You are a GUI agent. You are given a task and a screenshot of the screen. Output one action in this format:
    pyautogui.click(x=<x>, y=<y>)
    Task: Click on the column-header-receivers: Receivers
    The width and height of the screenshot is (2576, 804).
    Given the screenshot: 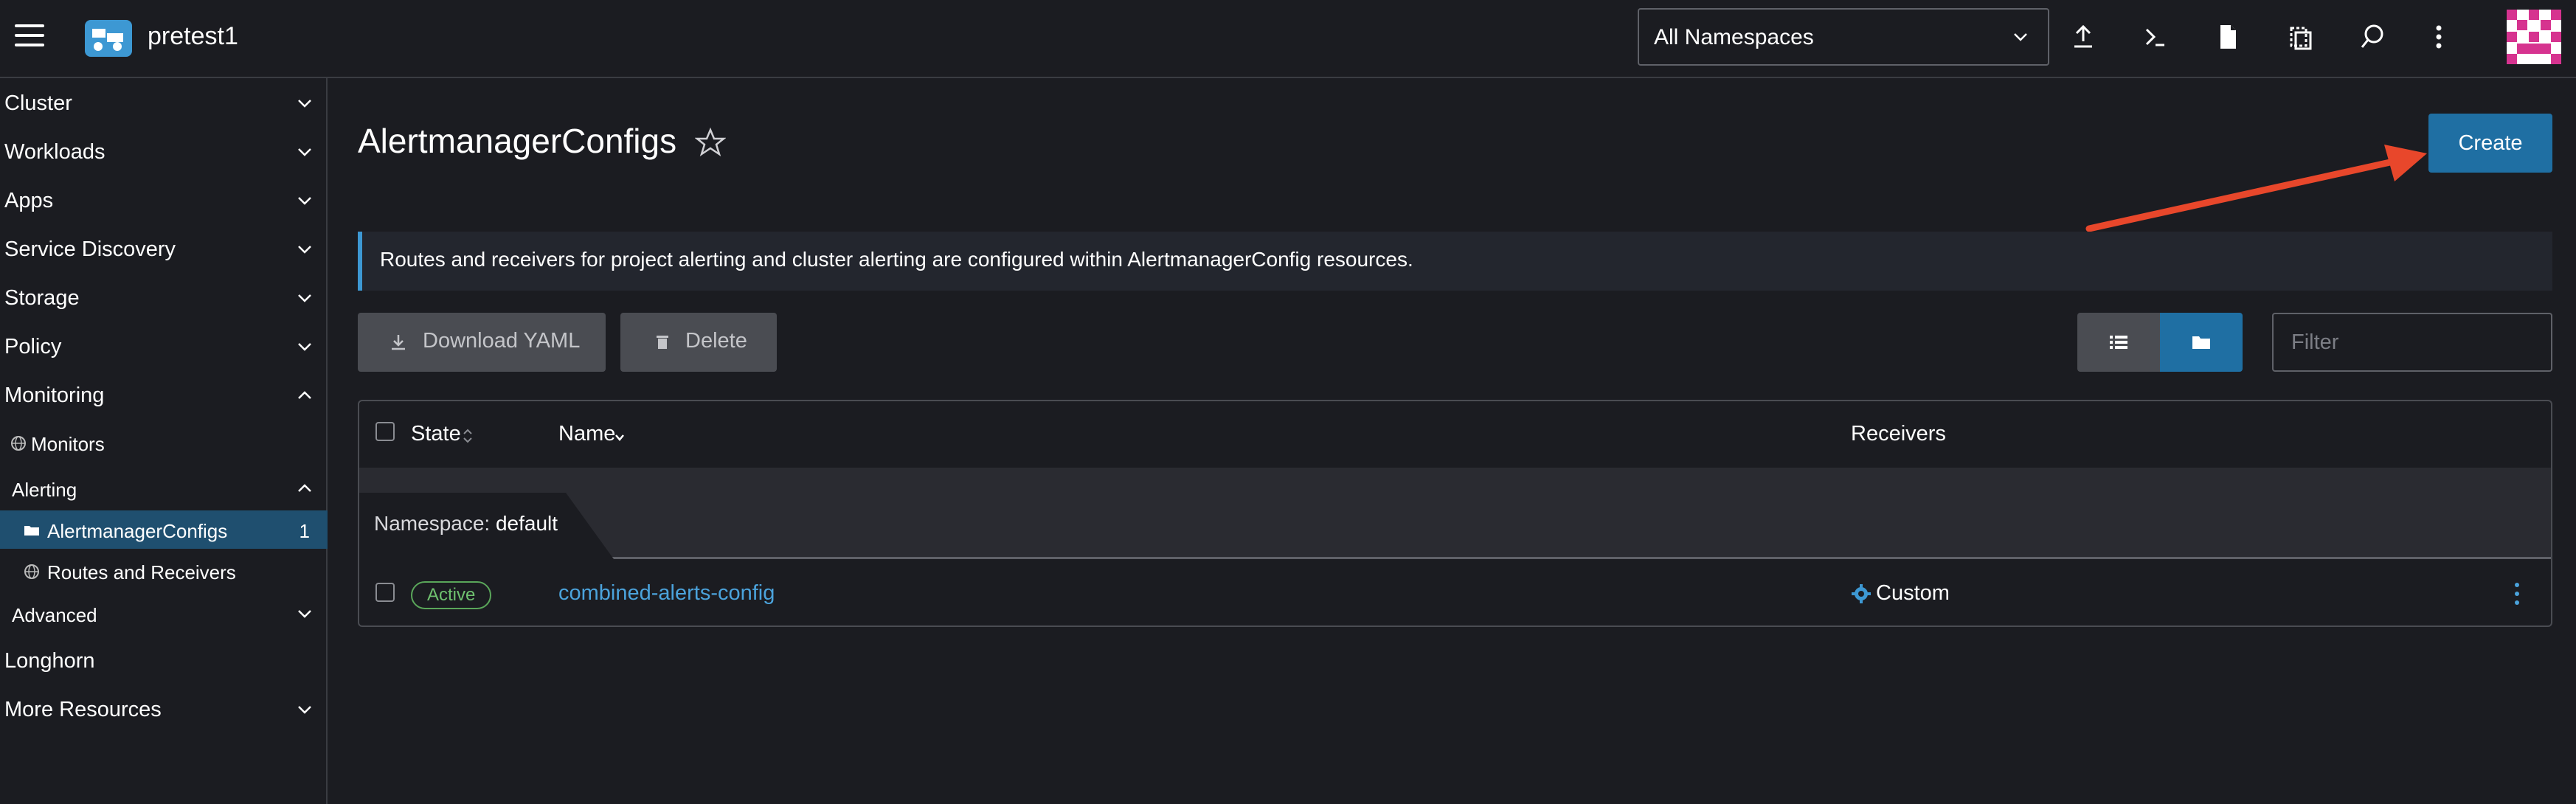 What is the action you would take?
    pyautogui.click(x=1899, y=434)
    